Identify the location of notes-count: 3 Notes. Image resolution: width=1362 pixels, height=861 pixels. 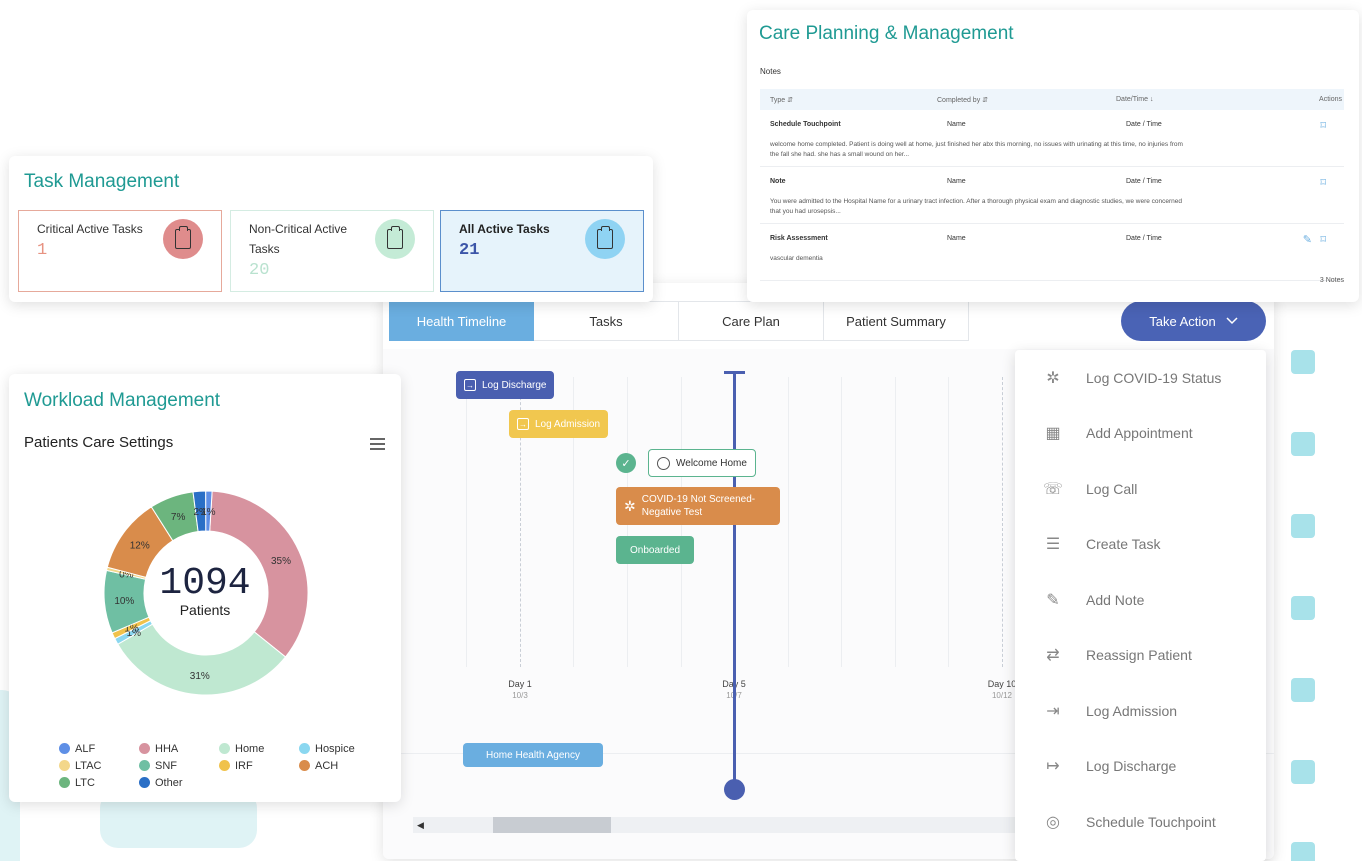
(1331, 280).